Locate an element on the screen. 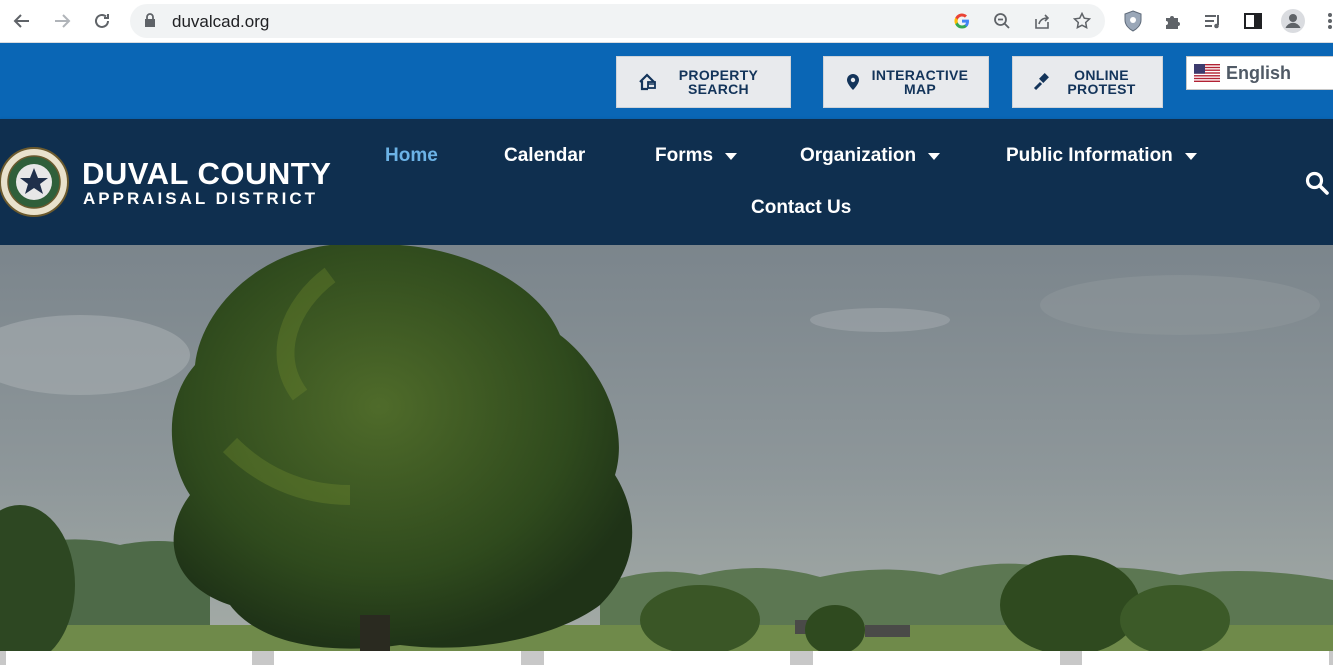 This screenshot has height=665, width=1333. puzzle-extension-icon is located at coordinates (1173, 21).